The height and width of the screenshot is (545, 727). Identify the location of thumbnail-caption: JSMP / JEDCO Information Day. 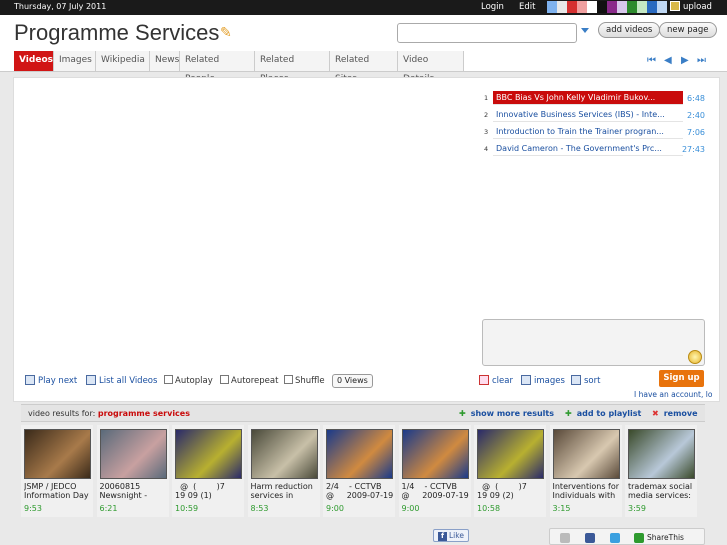
(58, 492).